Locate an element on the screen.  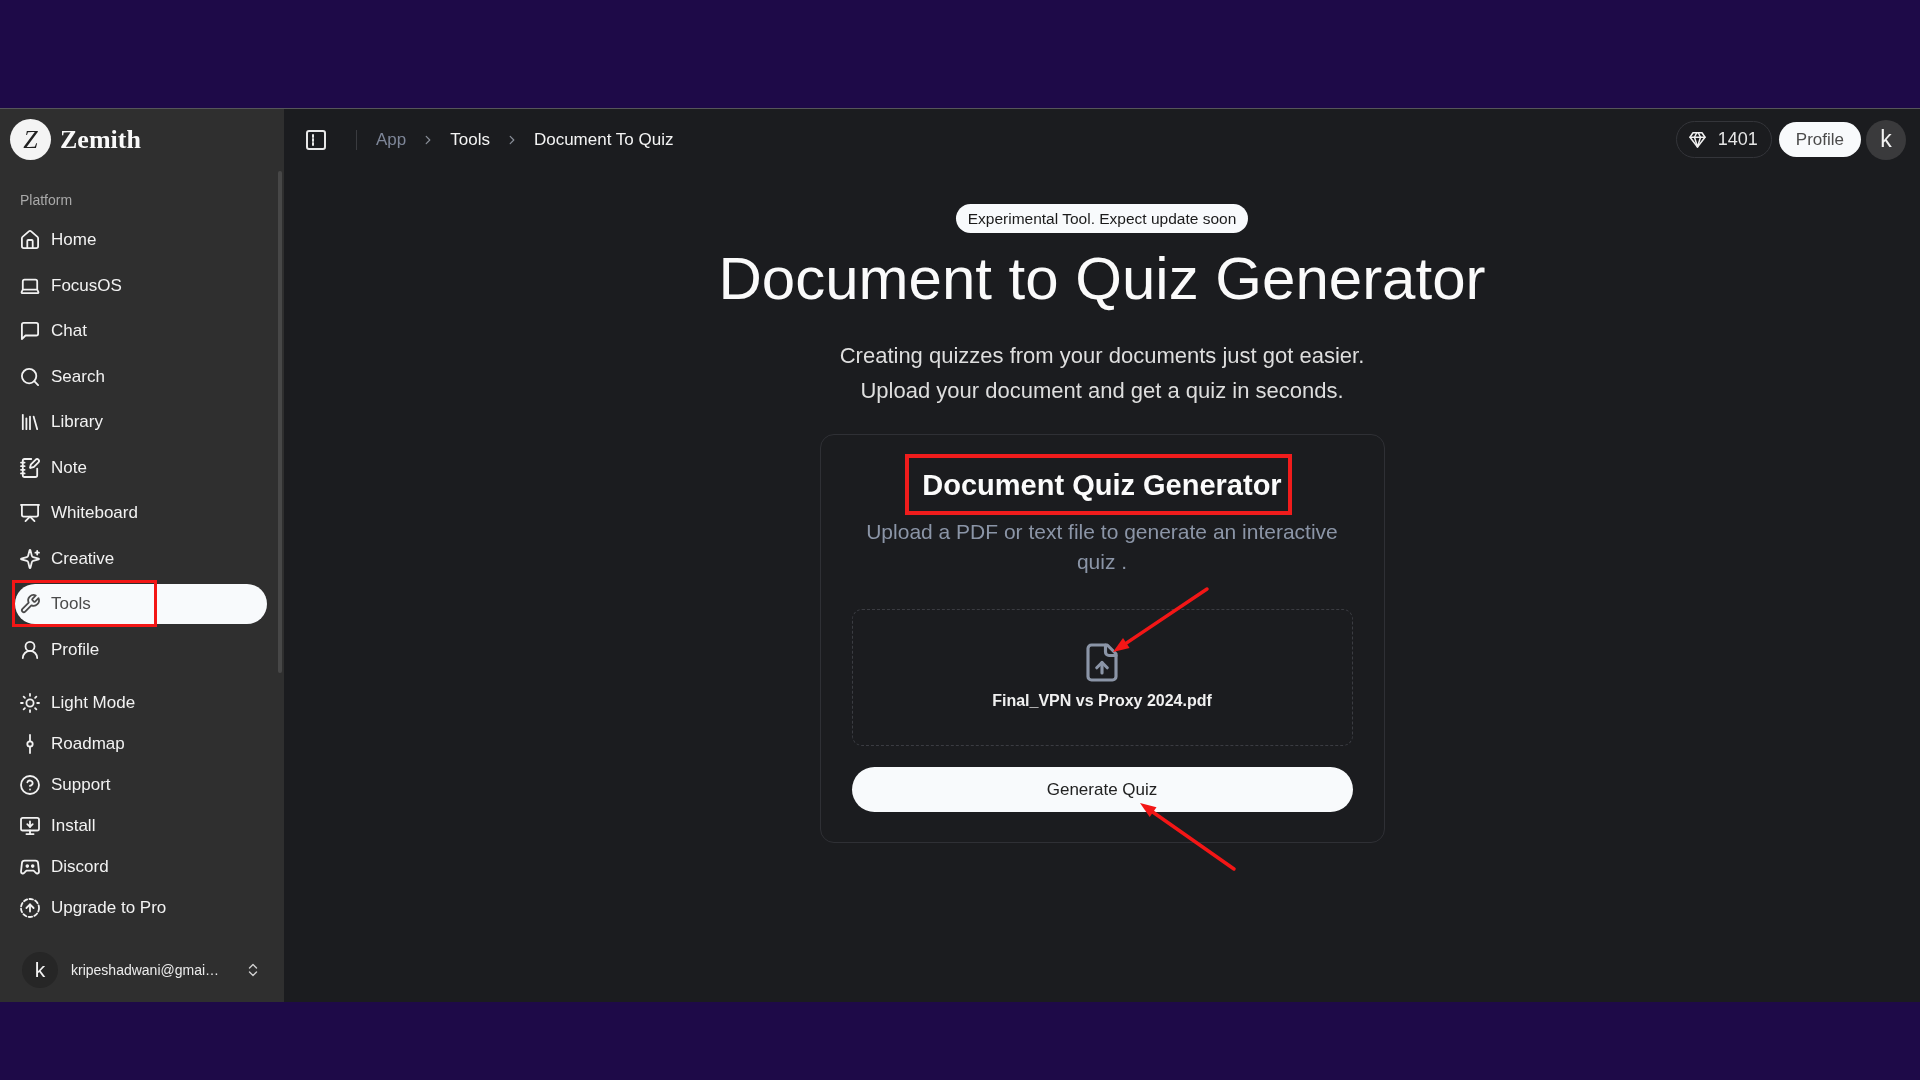
search-icon is located at coordinates (30, 376).